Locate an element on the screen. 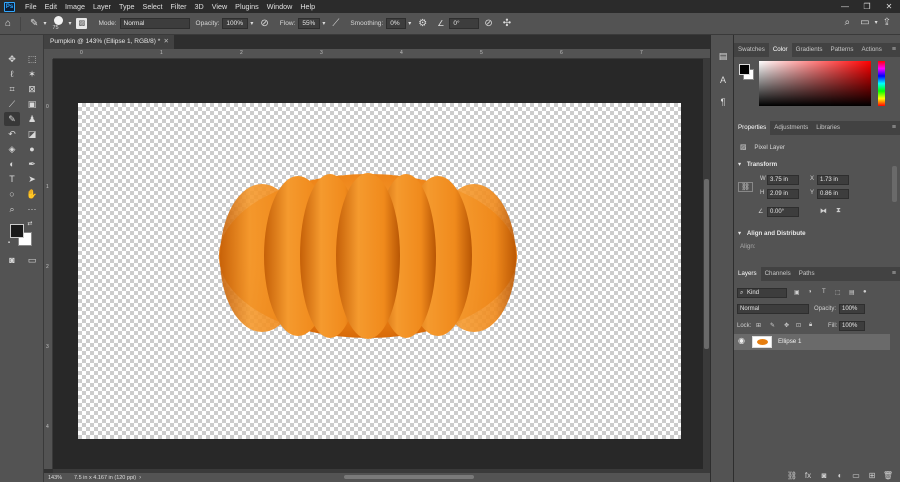 This screenshot has height=482, width=900. color-picker-field is located at coordinates (815, 83).